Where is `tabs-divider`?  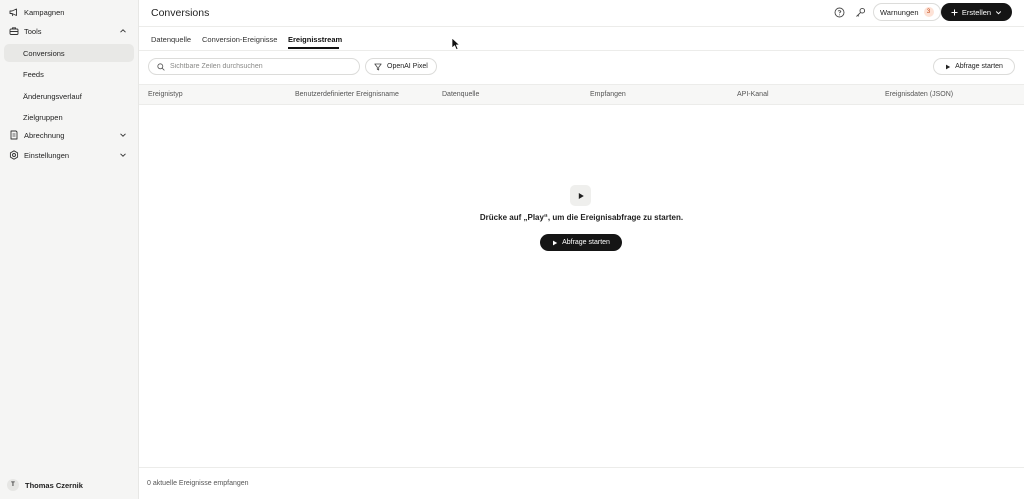
tabs-divider is located at coordinates (581, 50).